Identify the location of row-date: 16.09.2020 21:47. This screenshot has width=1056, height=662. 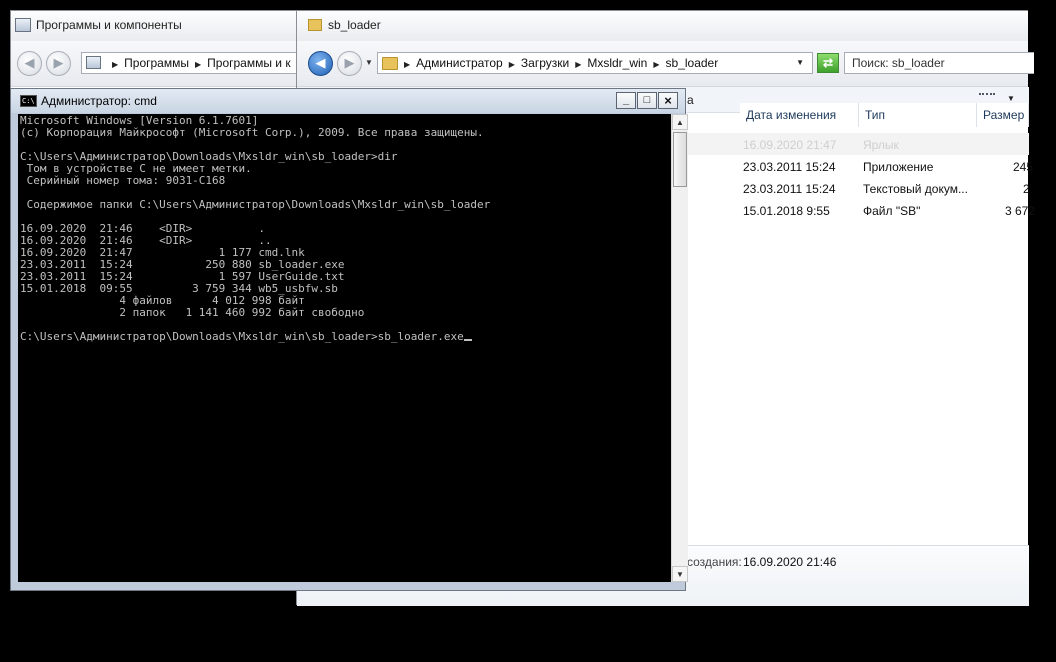
(790, 145).